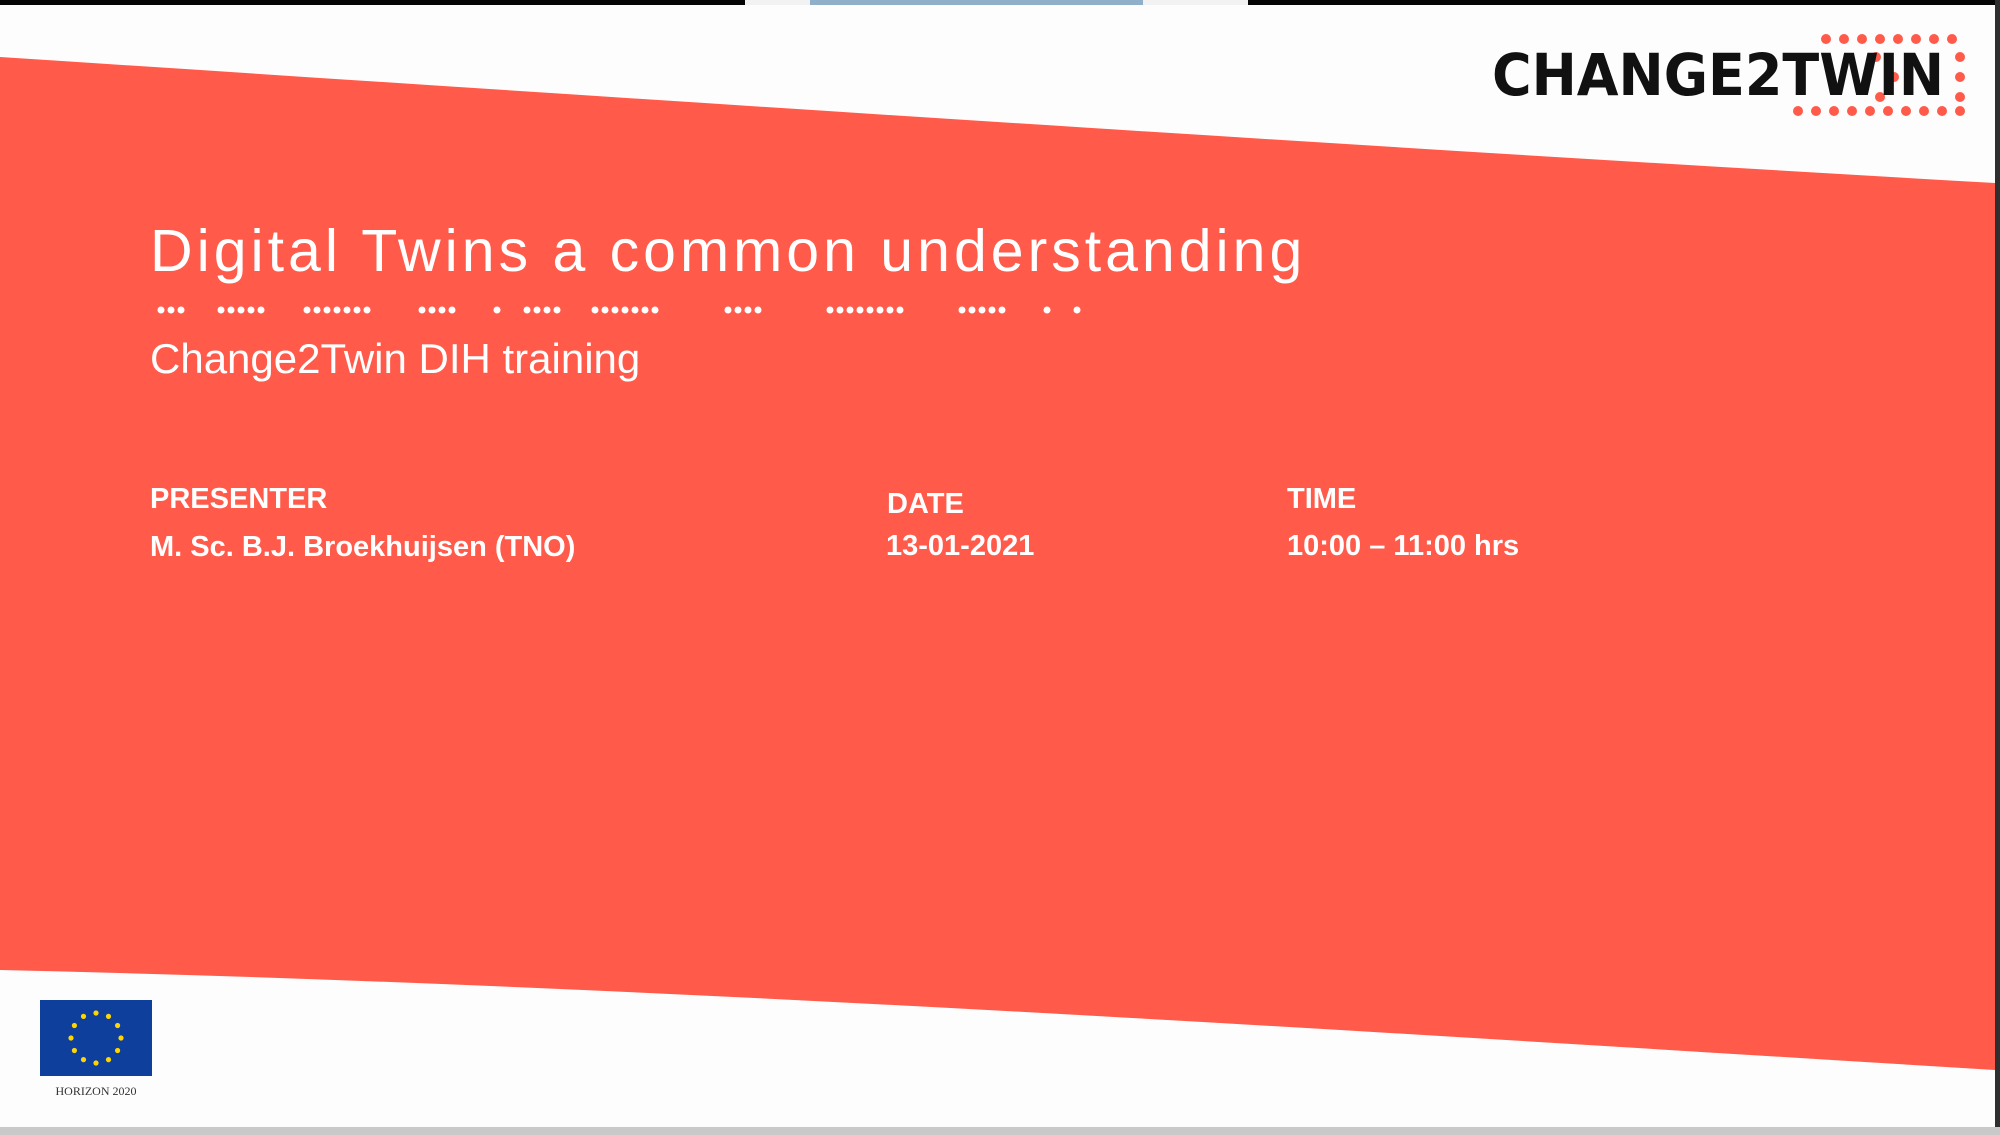  Describe the element at coordinates (395, 358) in the screenshot. I see `slide-subtitle: Change2Twin DIH training` at that location.